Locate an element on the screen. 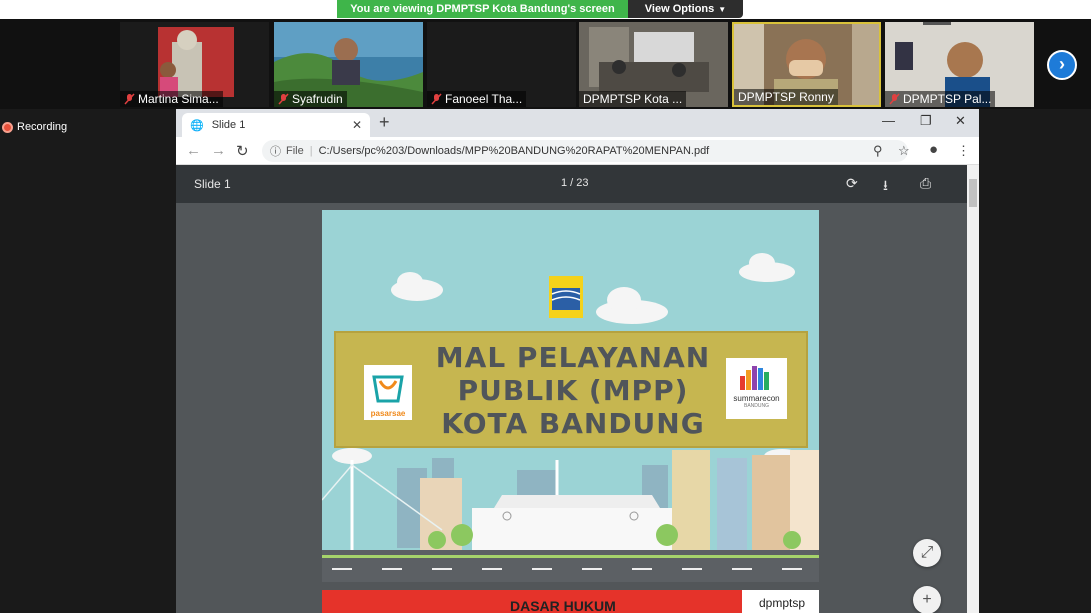 The height and width of the screenshot is (613, 1091). bookmark-star-icon: ☆ is located at coordinates (904, 151).